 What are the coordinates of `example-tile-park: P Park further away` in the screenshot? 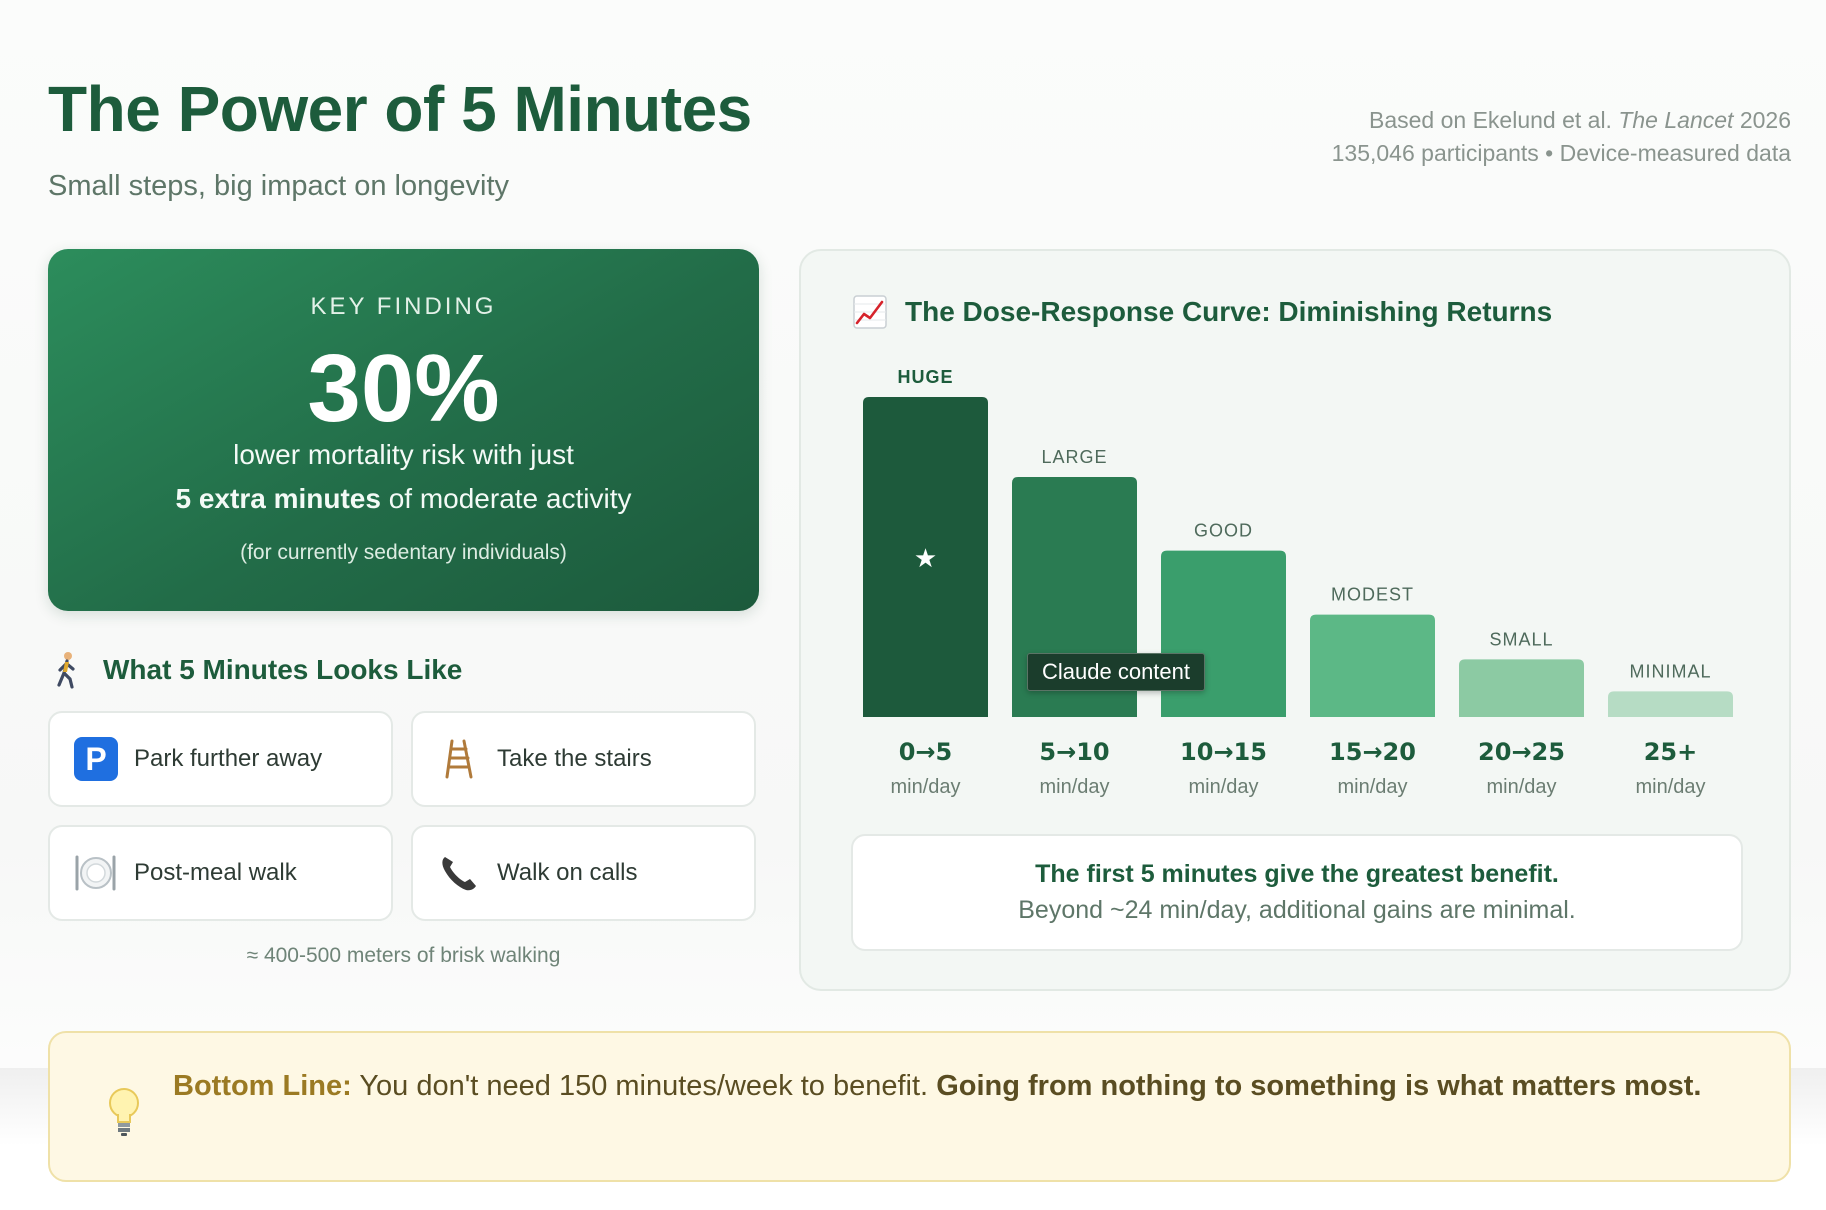 It's located at (220, 759).